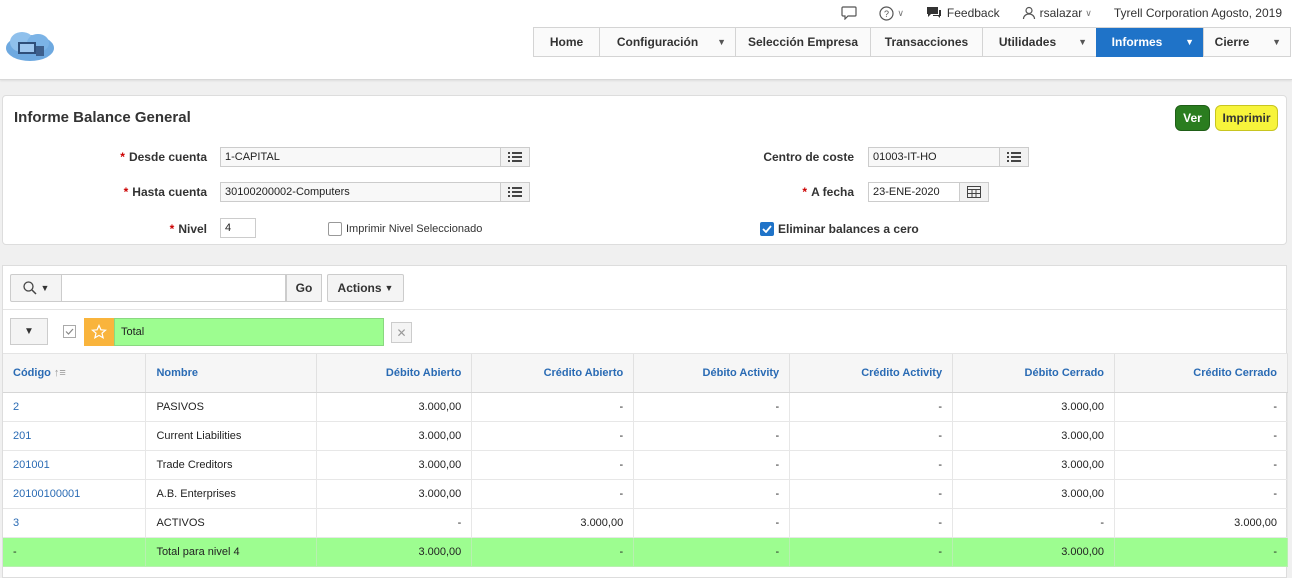 This screenshot has width=1292, height=578. What do you see at coordinates (712, 373) in the screenshot?
I see `column-header-debito-activity: Débito Activity` at bounding box center [712, 373].